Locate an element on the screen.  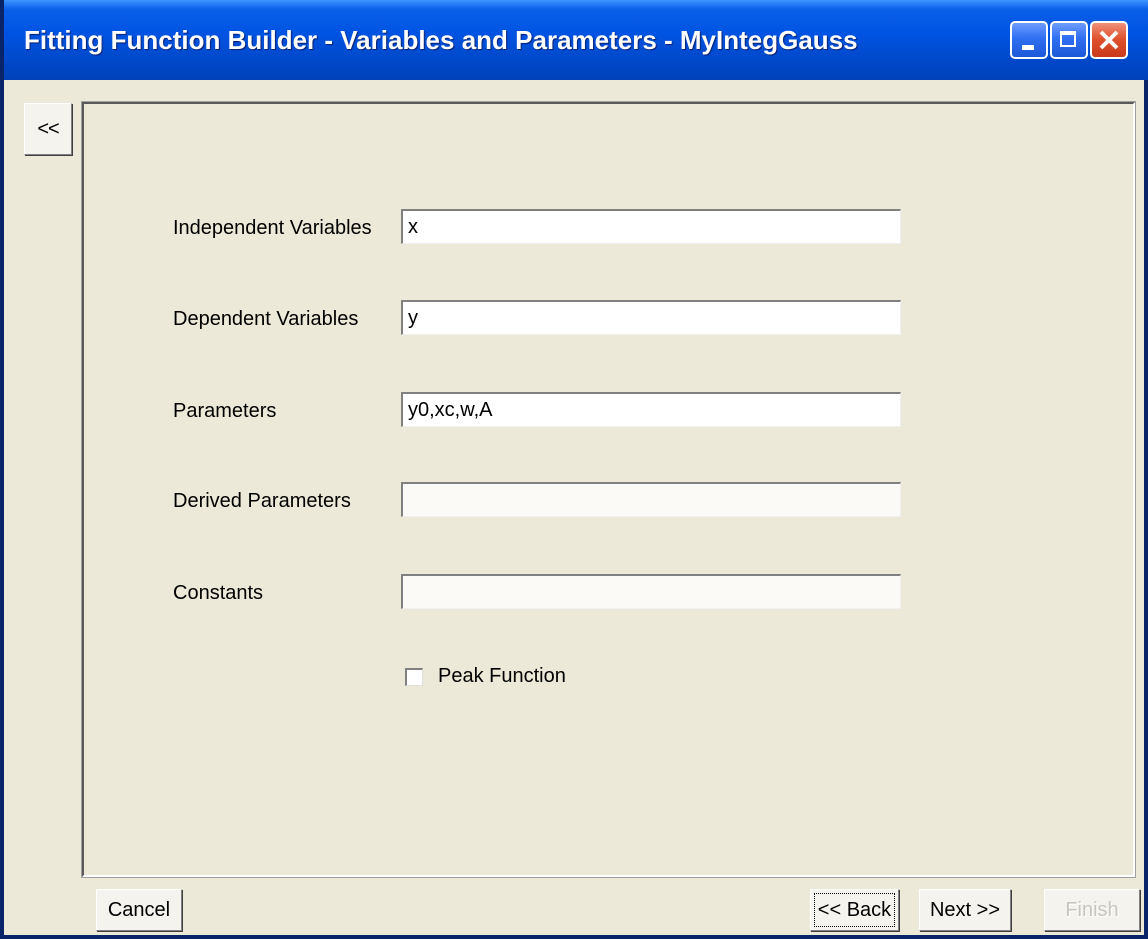
independent-variables-input is located at coordinates (651, 226).